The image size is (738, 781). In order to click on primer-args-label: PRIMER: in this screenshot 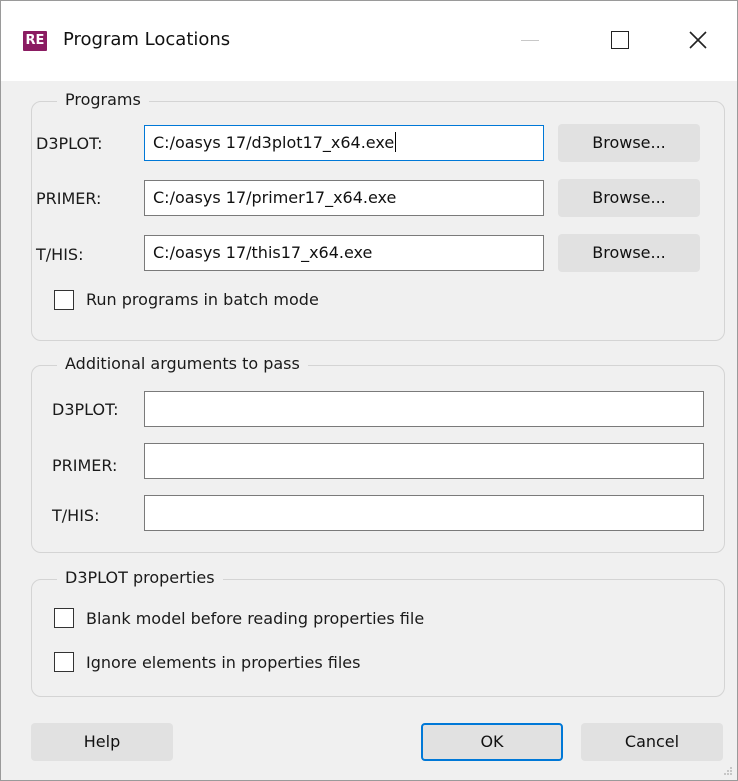, I will do `click(85, 465)`.